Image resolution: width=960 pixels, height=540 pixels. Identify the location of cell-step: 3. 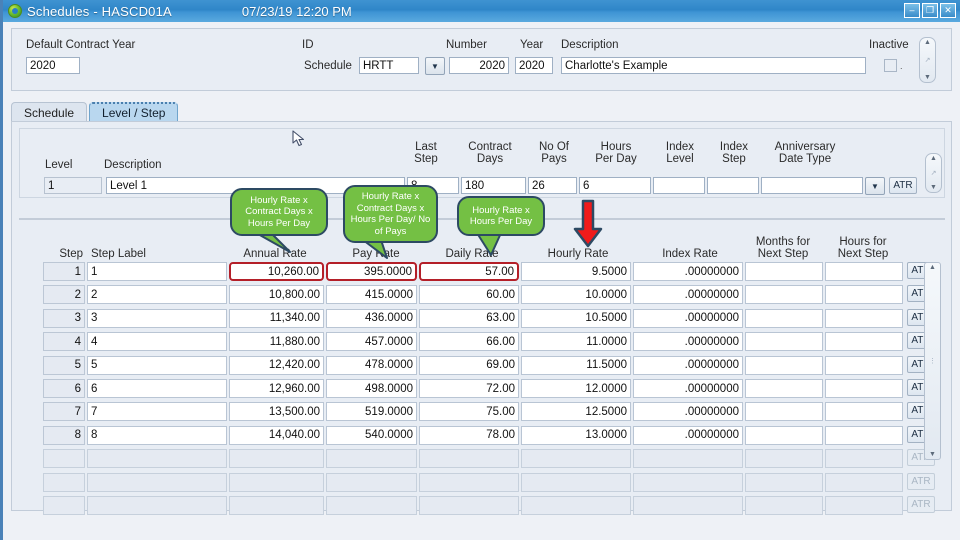
(64, 318).